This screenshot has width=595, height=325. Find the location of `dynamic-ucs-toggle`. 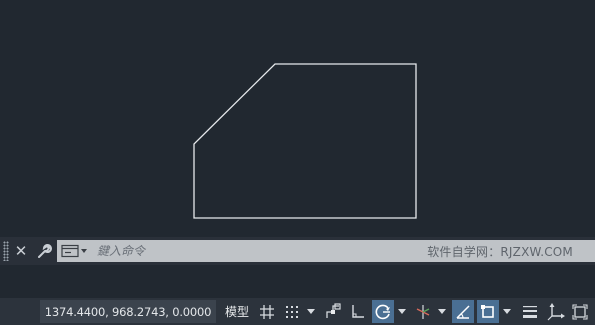

dynamic-ucs-toggle is located at coordinates (556, 311).